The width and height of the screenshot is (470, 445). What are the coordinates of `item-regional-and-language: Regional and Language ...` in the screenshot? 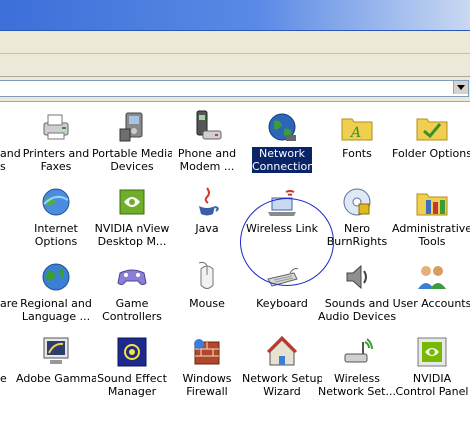 It's located at (56, 291).